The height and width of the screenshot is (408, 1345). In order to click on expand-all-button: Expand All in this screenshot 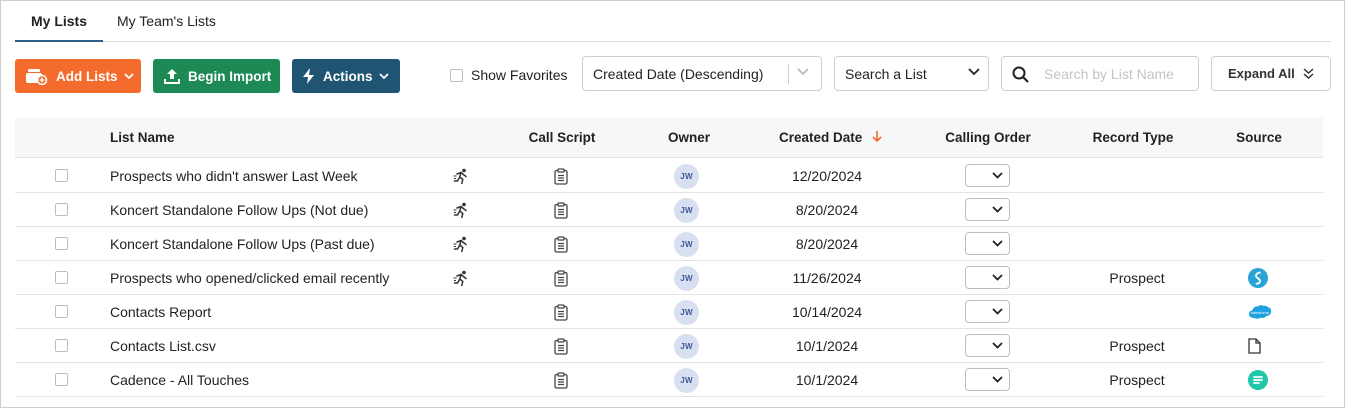, I will do `click(1271, 73)`.